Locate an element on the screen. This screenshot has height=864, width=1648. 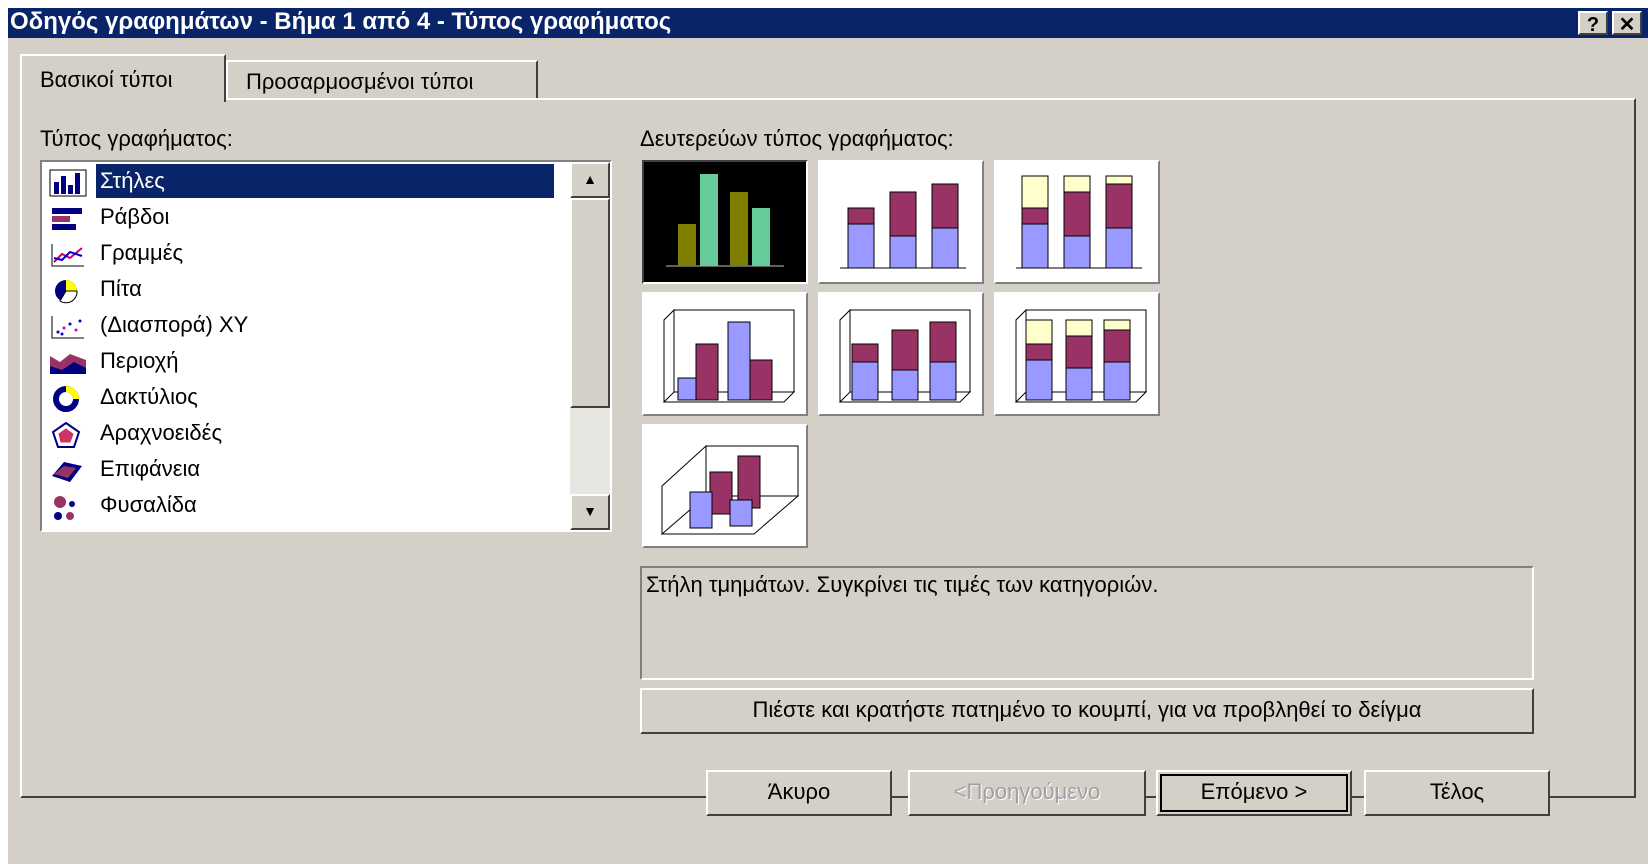
subtype-3d-column is located at coordinates (725, 486).